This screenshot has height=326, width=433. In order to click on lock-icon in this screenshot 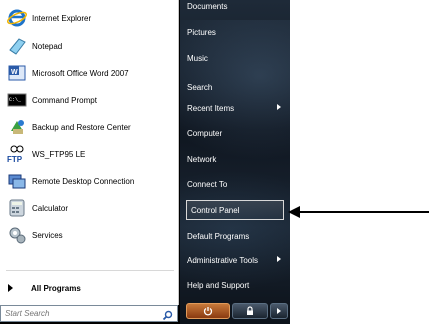, I will do `click(250, 310)`.